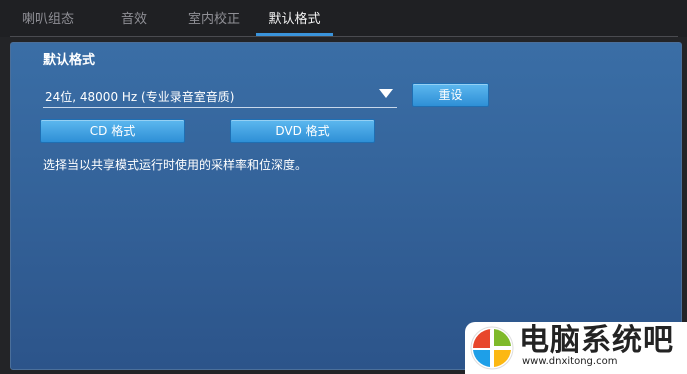  I want to click on format-dropdown: 24位, 48000 Hz (专业录音室音质), so click(220, 96).